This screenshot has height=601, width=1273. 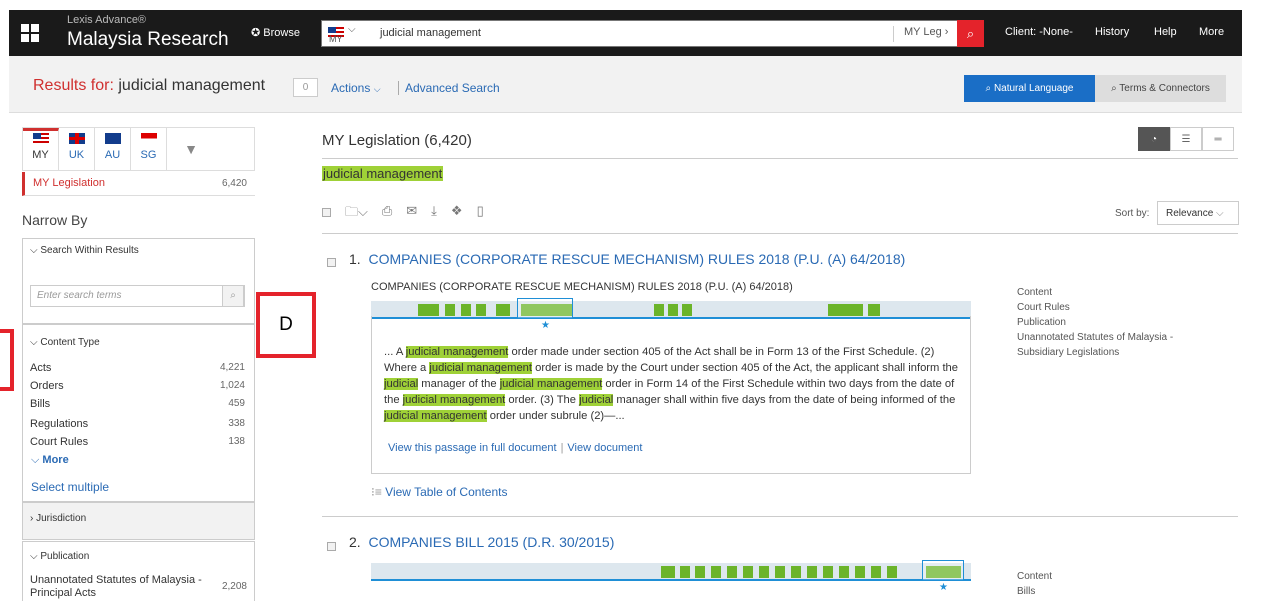 I want to click on list-icon: ☰, so click(x=1186, y=139).